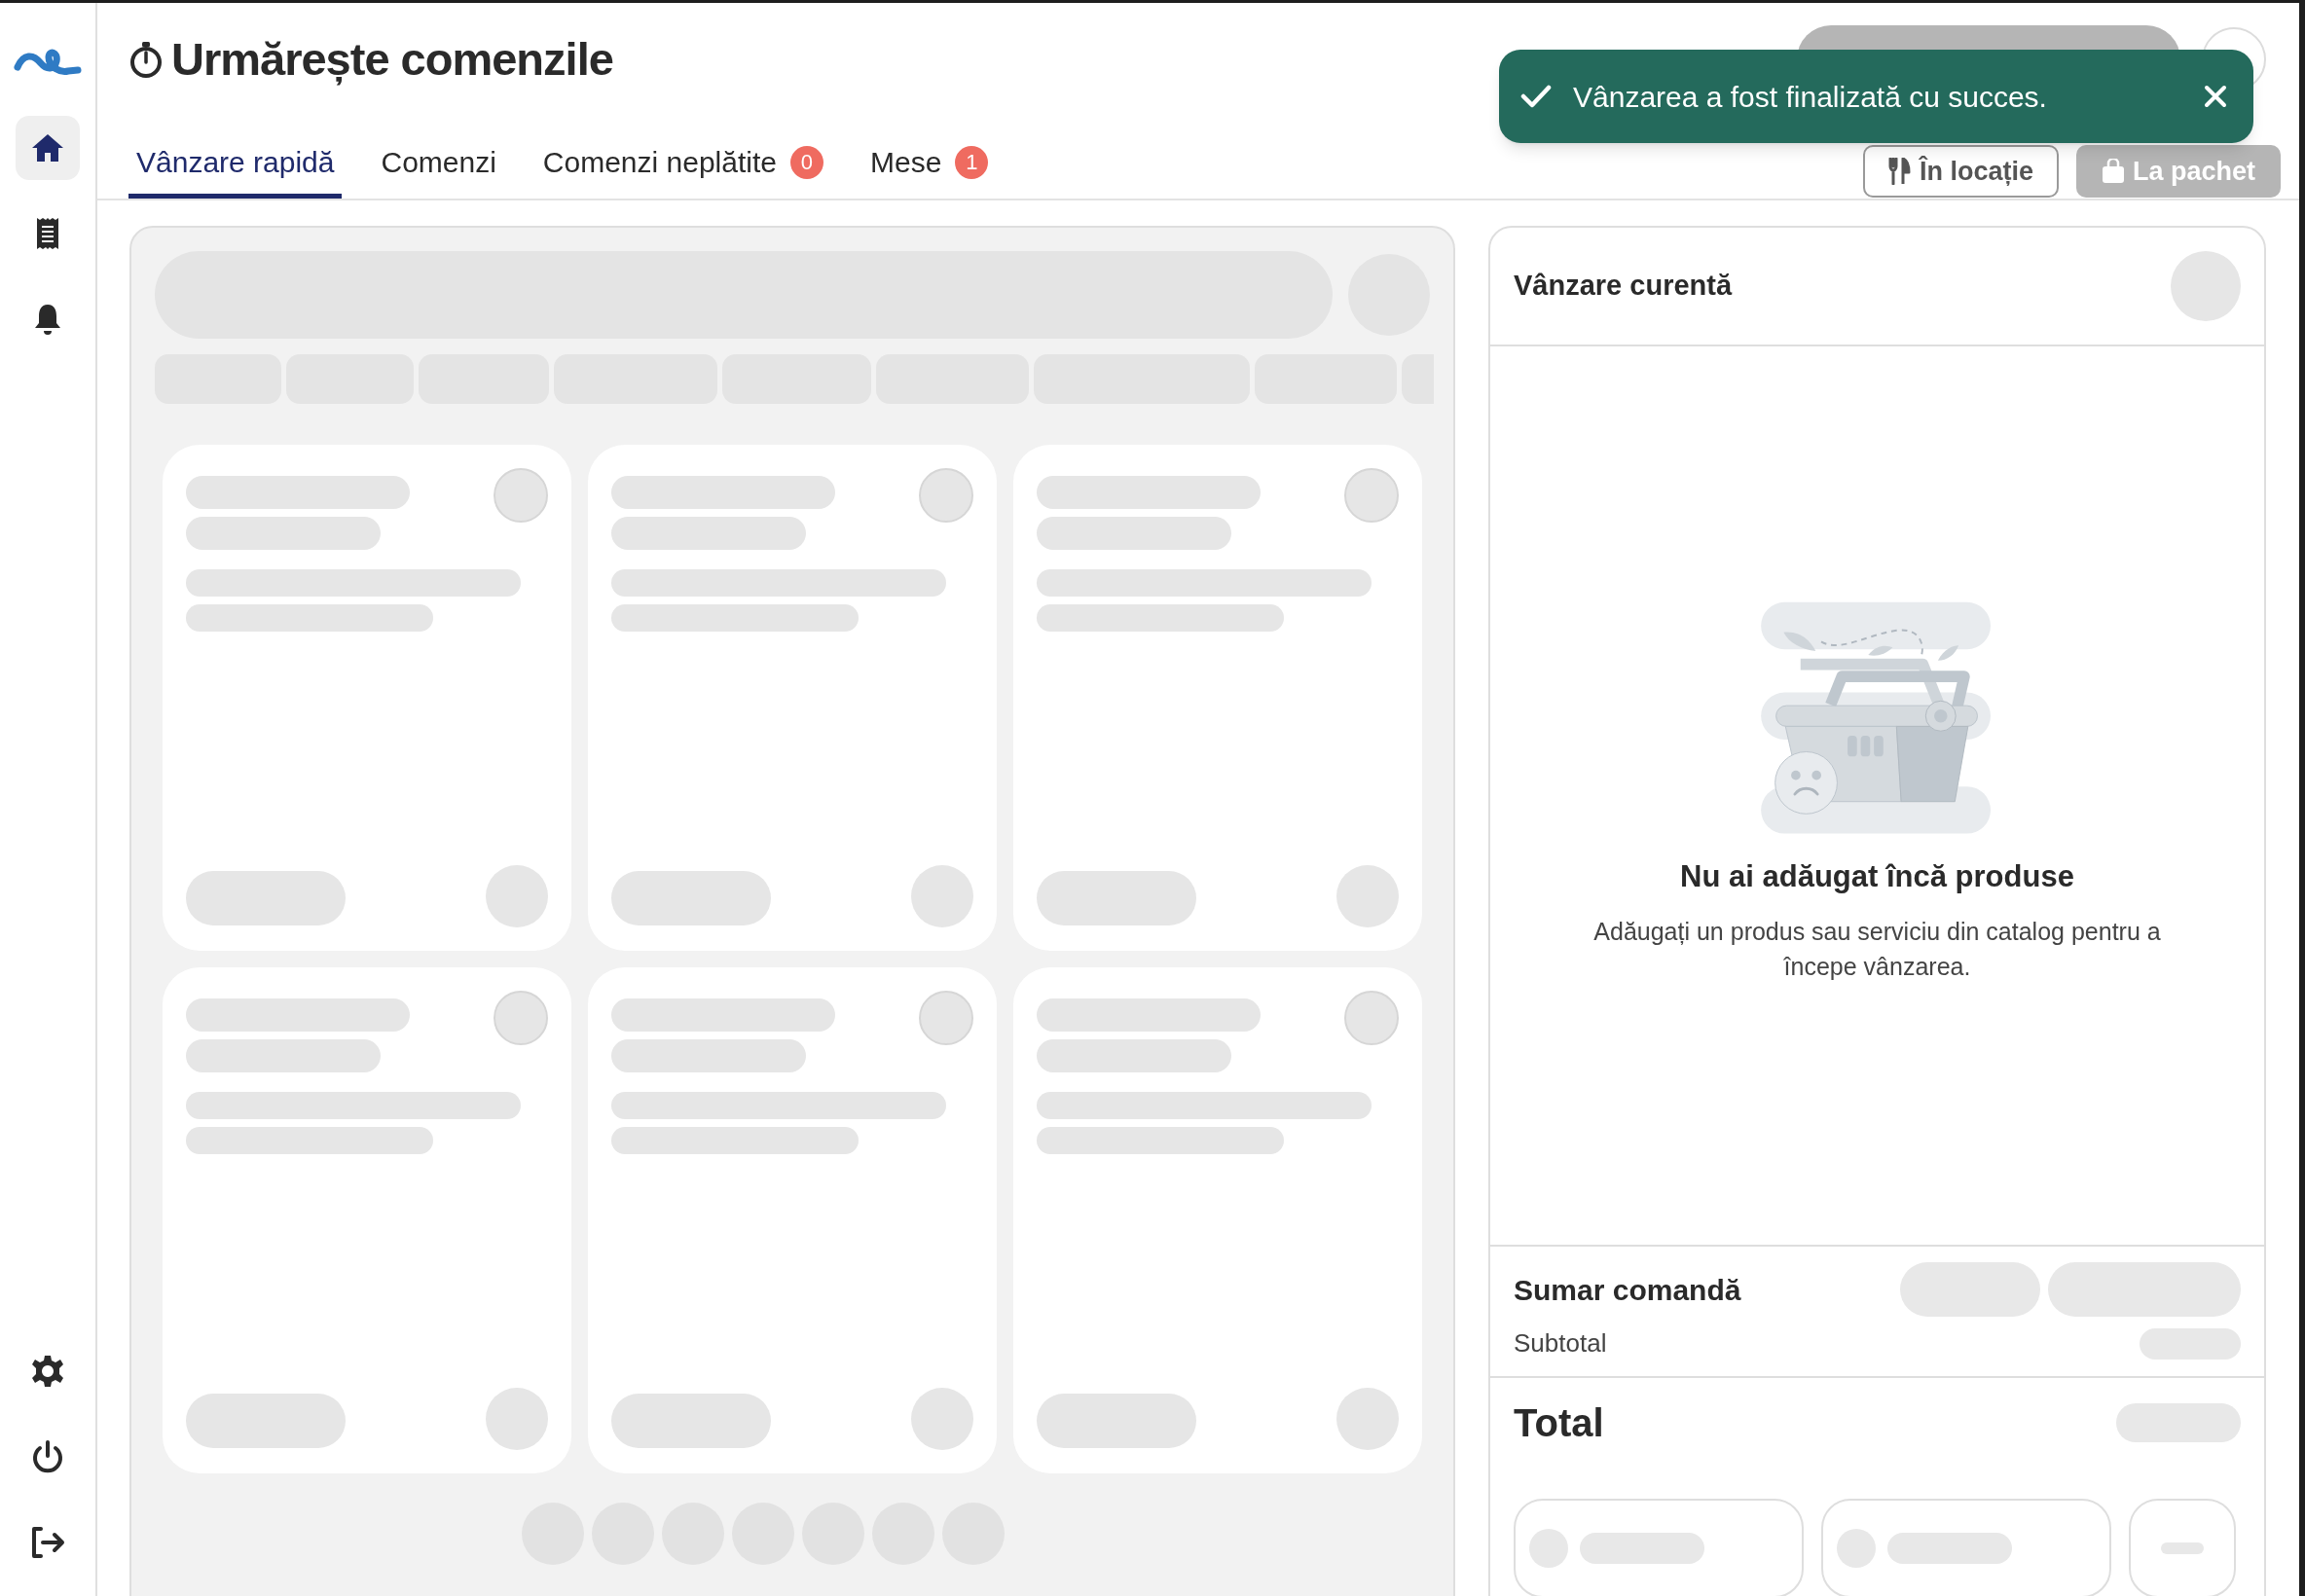 Image resolution: width=2305 pixels, height=1596 pixels. I want to click on panel-title: Vânzare curentă, so click(1624, 286).